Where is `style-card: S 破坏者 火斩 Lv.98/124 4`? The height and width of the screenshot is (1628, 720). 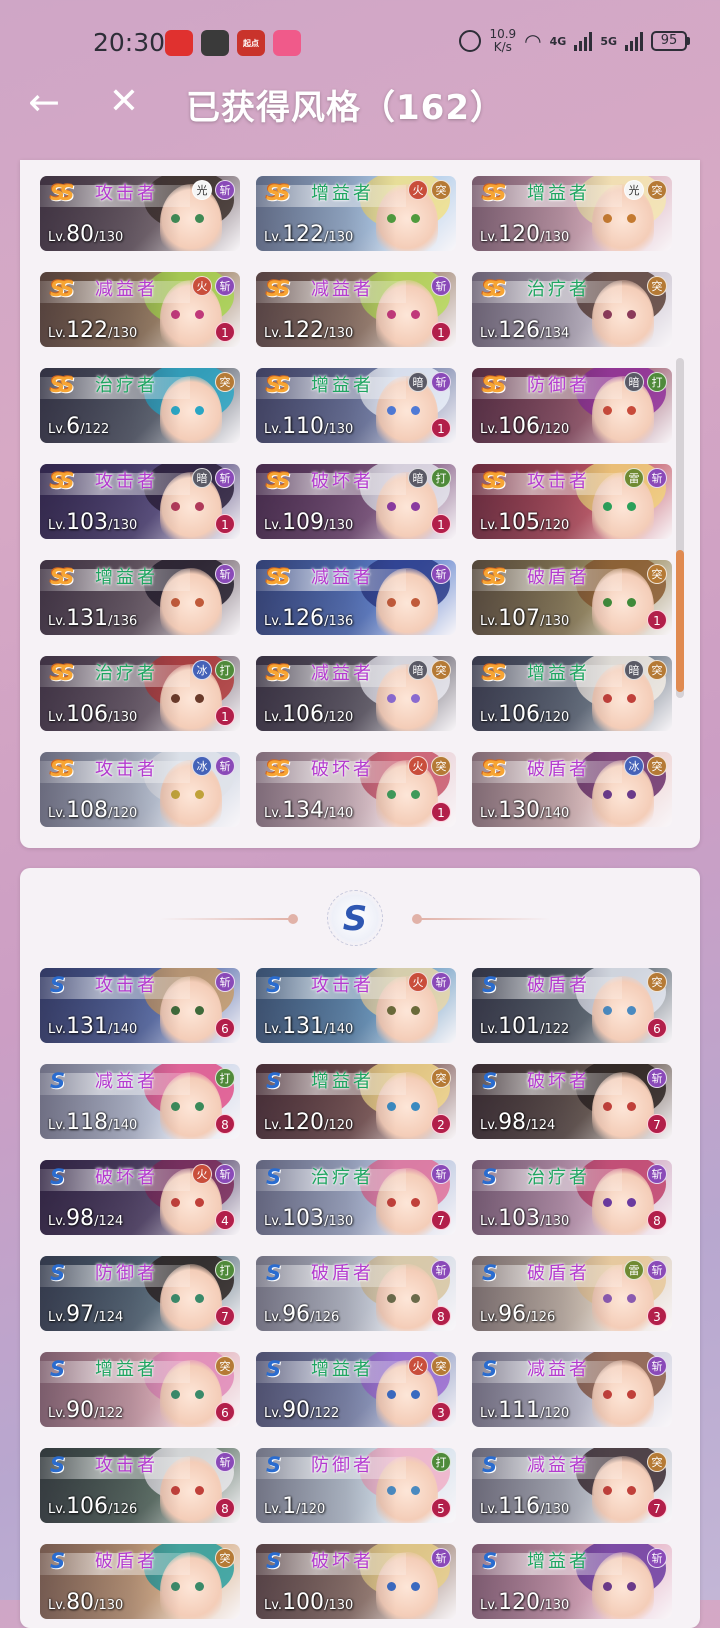 style-card: S 破坏者 火斩 Lv.98/124 4 is located at coordinates (140, 1197).